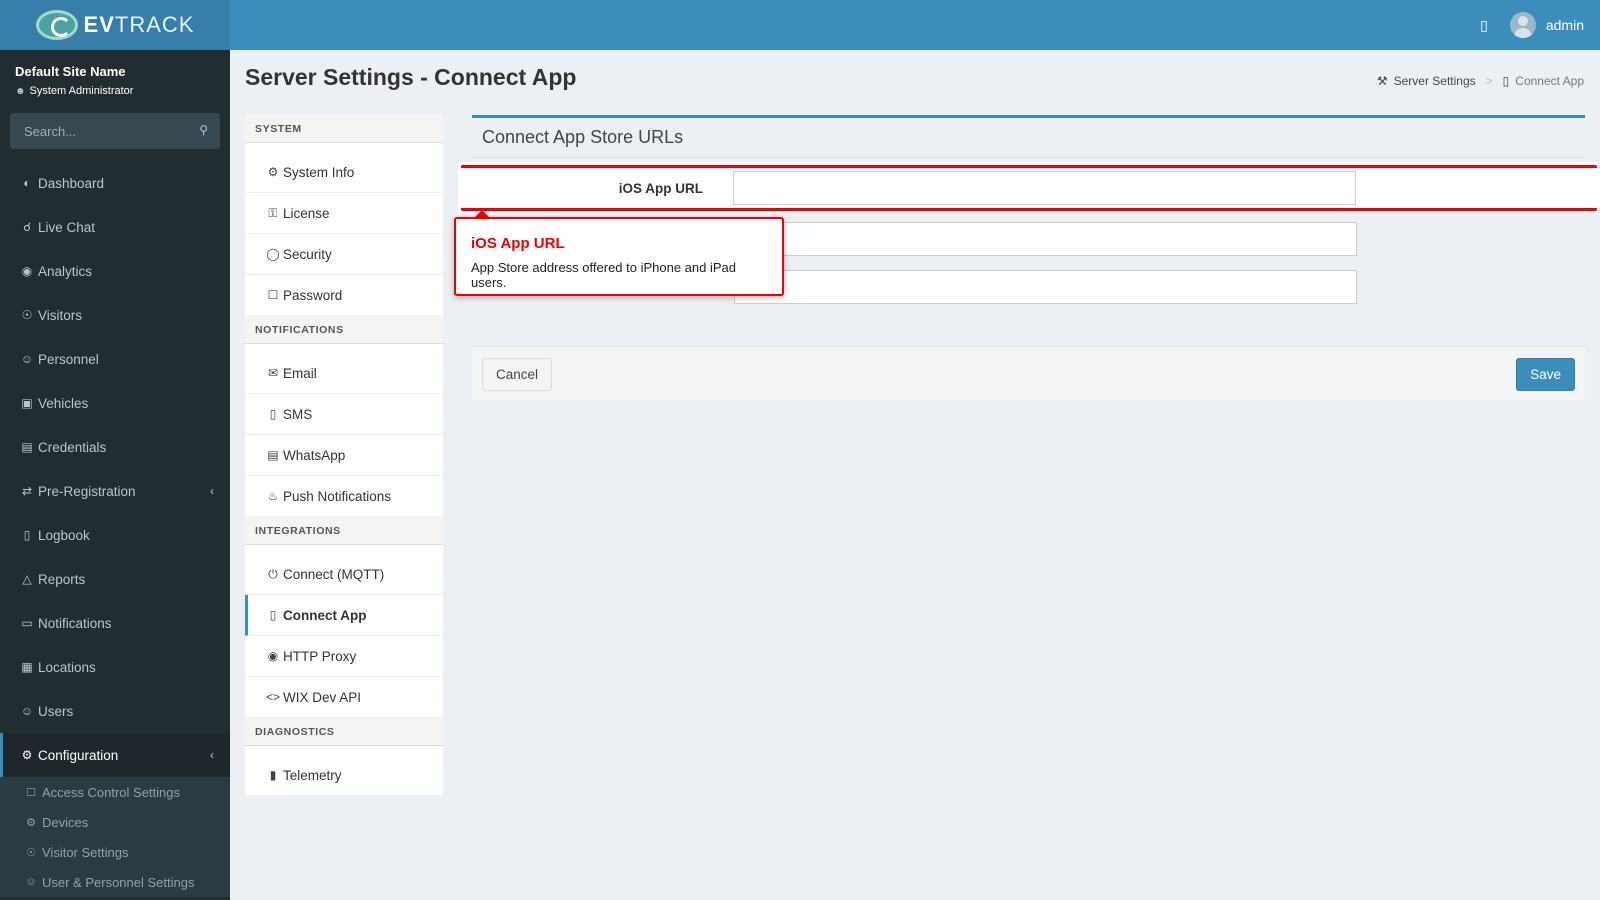 The width and height of the screenshot is (1600, 900). I want to click on brand-logo: EVTRACK, so click(115, 25).